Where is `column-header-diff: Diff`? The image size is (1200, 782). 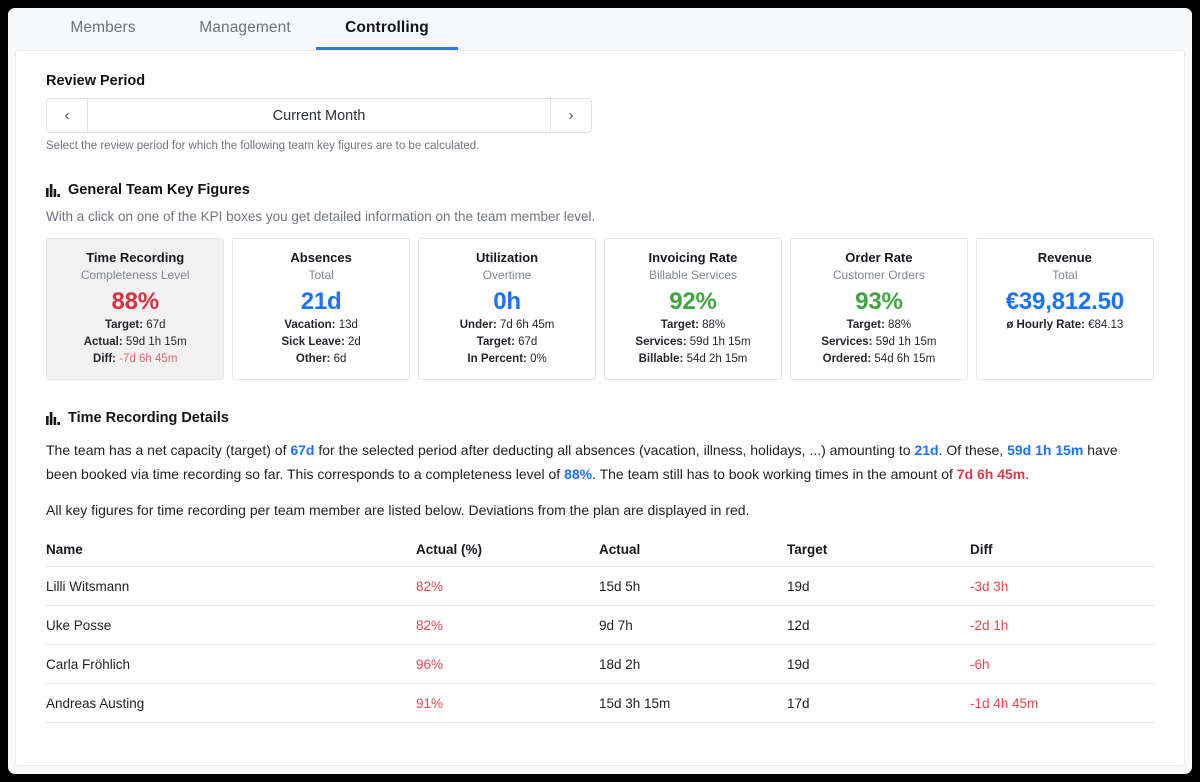 column-header-diff: Diff is located at coordinates (1062, 554).